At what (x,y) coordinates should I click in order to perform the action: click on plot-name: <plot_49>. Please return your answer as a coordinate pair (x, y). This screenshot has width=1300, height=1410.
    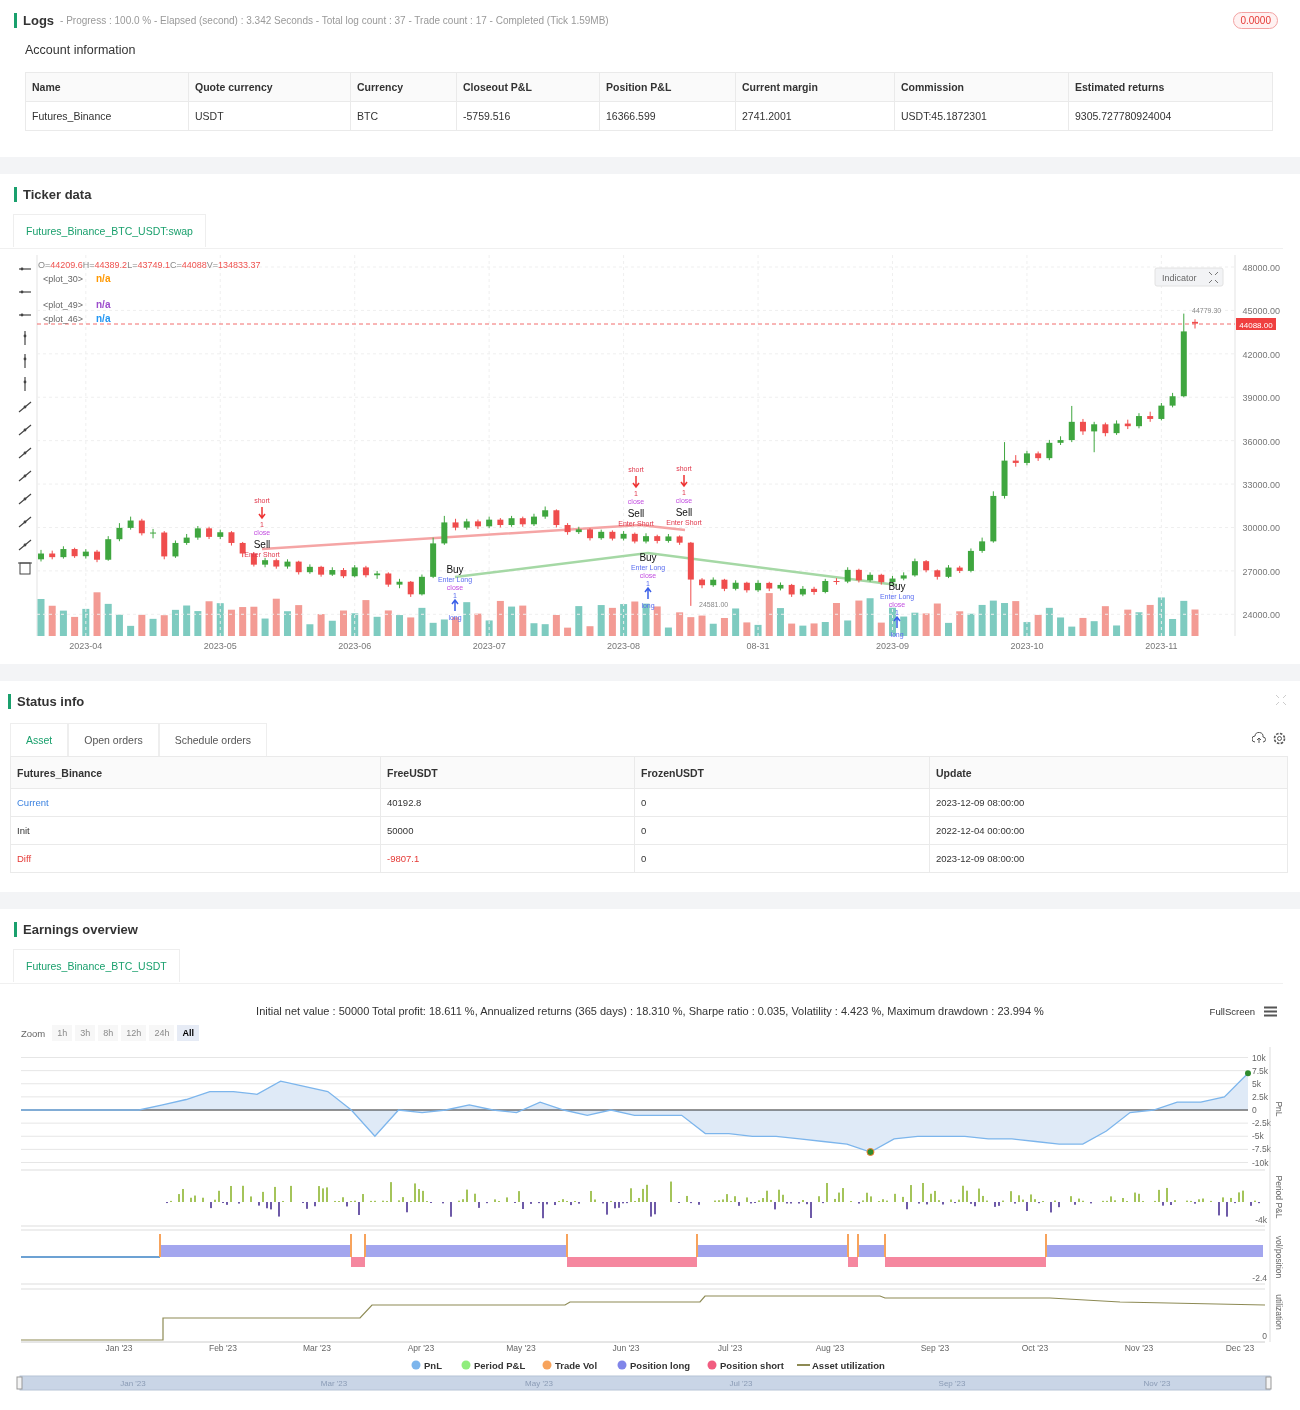
    Looking at the image, I should click on (63, 305).